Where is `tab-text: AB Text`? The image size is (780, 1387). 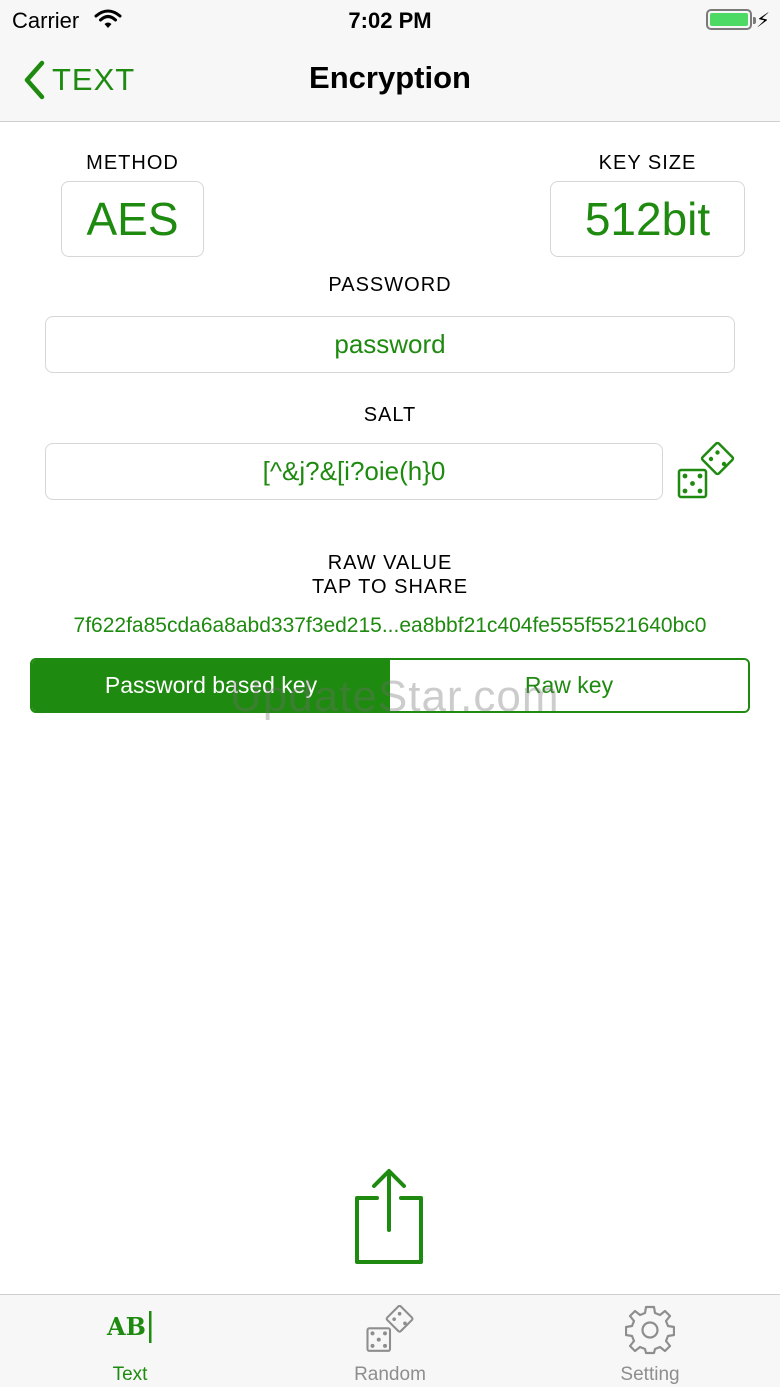
tab-text: AB Text is located at coordinates (130, 1341).